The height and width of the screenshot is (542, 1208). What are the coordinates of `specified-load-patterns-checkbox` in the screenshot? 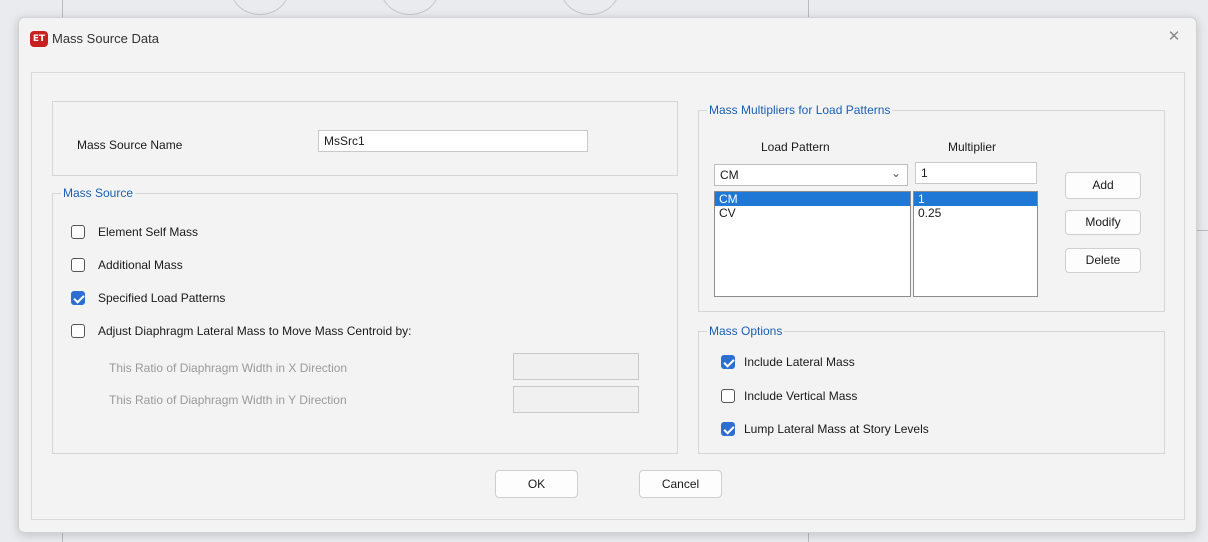 It's located at (78, 298).